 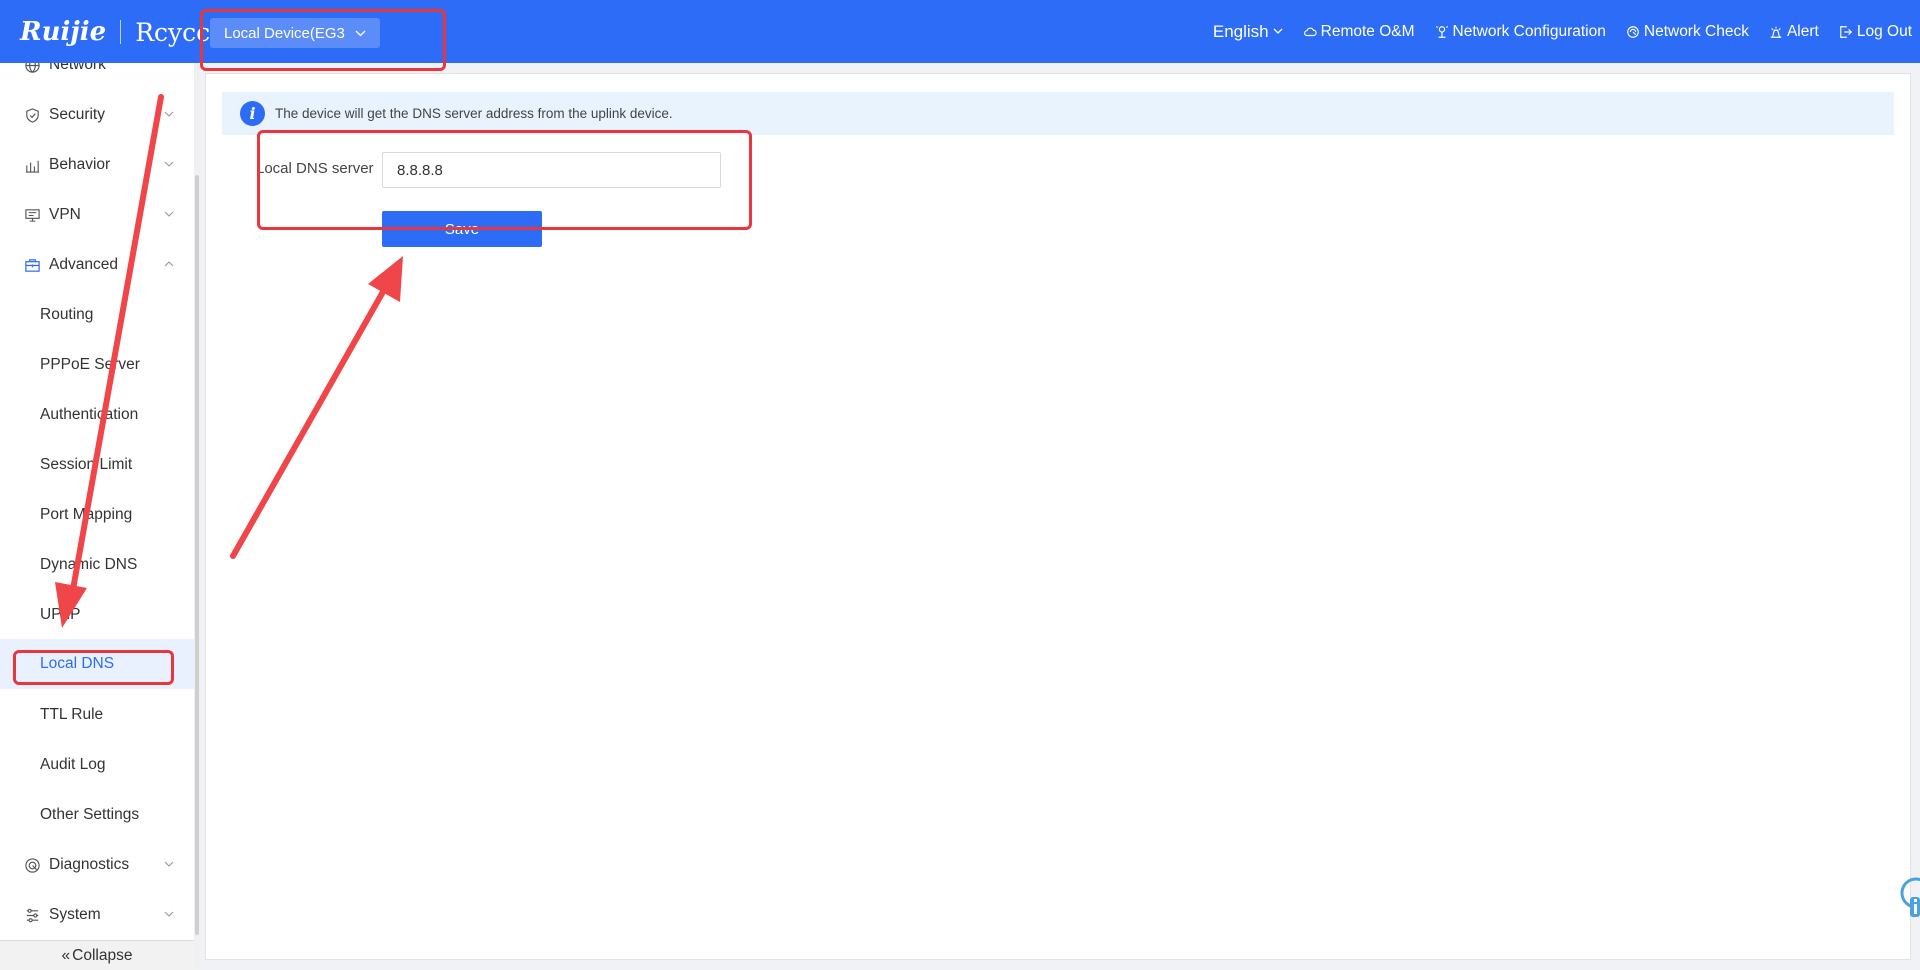 What do you see at coordinates (1908, 900) in the screenshot?
I see `assistant-icon` at bounding box center [1908, 900].